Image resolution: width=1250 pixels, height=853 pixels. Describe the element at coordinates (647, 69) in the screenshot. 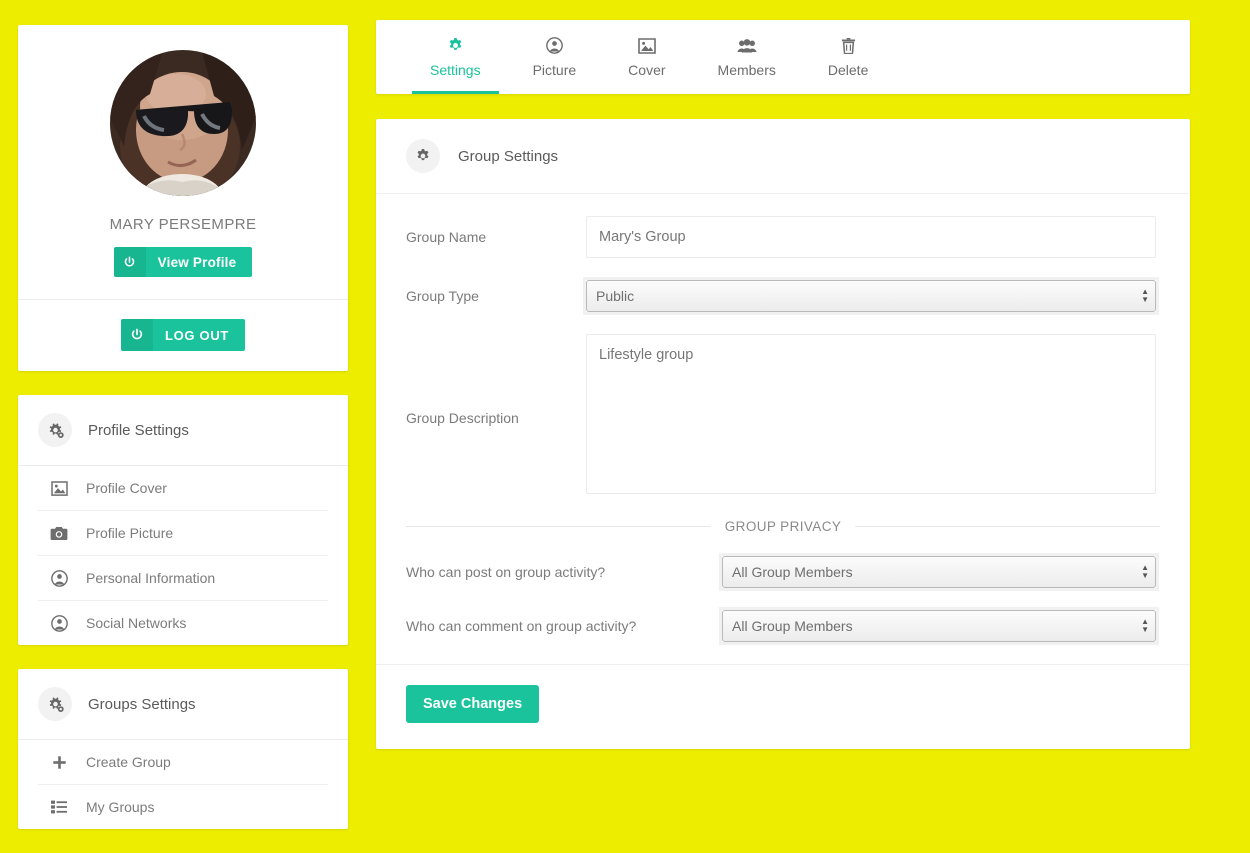

I see `tab-label: Cover` at that location.